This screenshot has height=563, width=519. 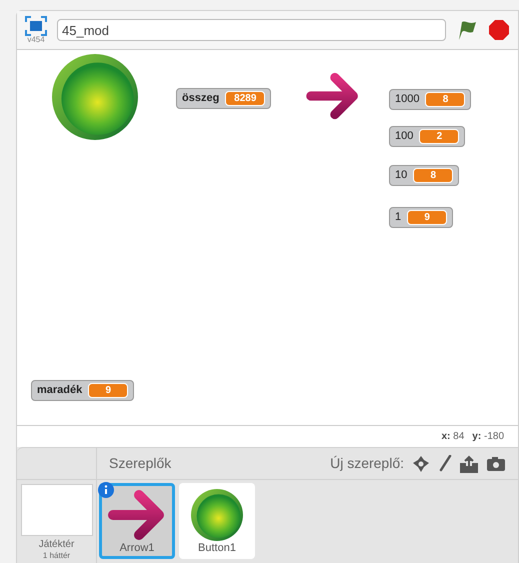 I want to click on variable-name: 1000, so click(x=407, y=100).